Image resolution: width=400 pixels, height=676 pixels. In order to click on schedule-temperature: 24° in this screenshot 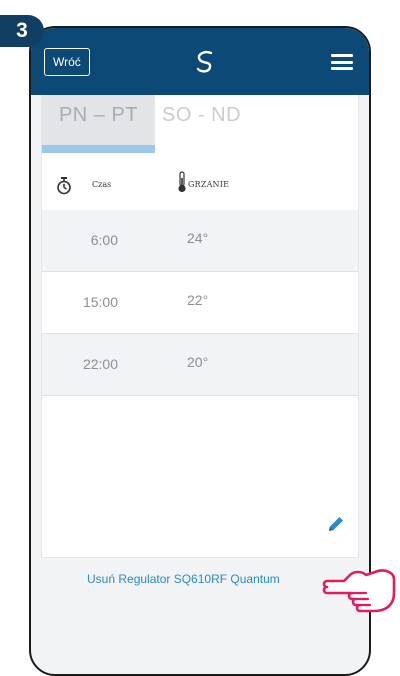, I will do `click(198, 238)`.